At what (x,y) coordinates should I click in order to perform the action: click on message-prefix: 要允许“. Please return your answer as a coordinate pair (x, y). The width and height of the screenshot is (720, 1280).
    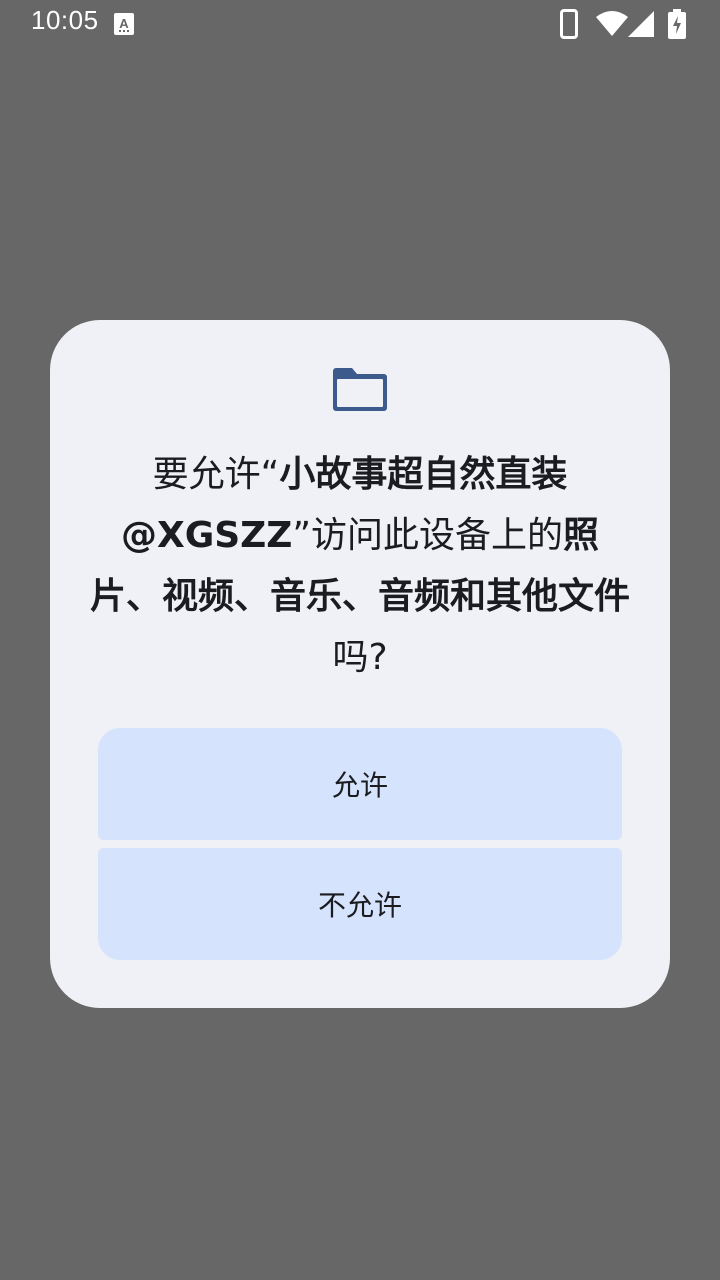
    Looking at the image, I should click on (216, 474).